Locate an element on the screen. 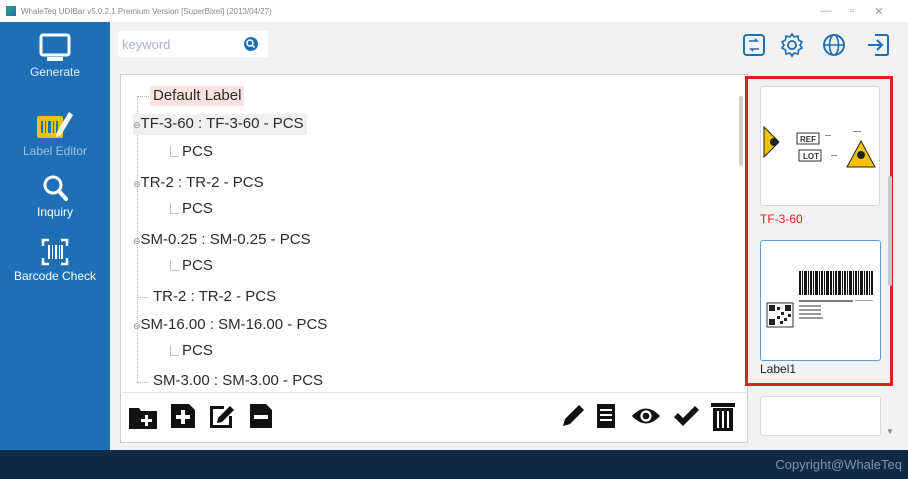  search-input is located at coordinates (182, 44).